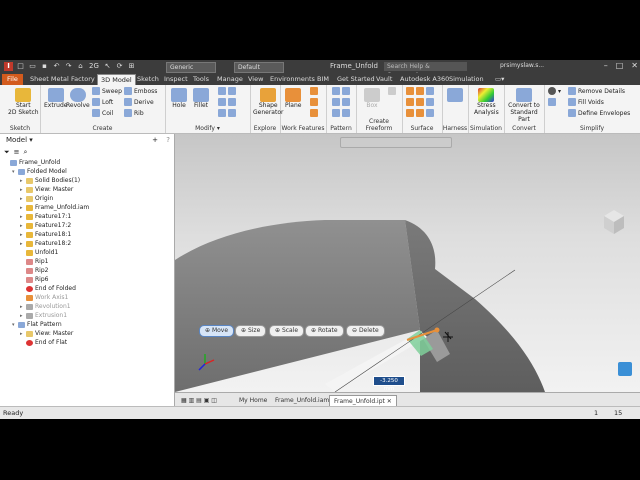 The width and height of the screenshot is (640, 480). I want to click on rib-button: Rib, so click(134, 113).